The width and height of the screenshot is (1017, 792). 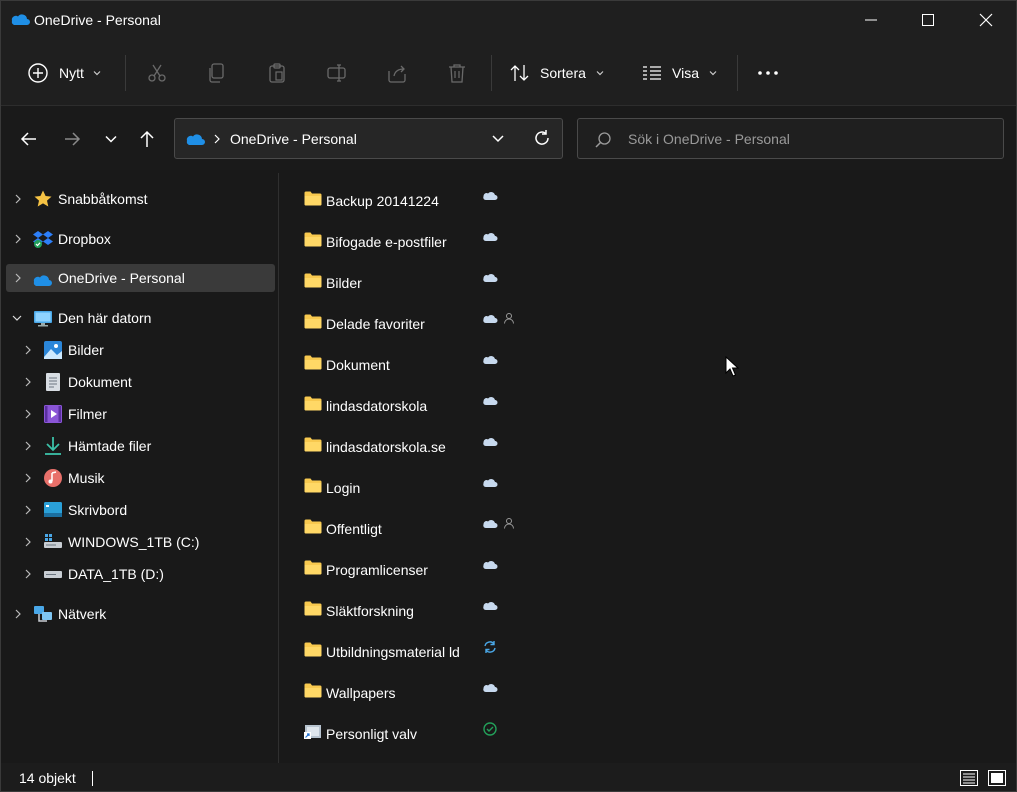 What do you see at coordinates (420, 569) in the screenshot?
I see `folder-item: Programlicenser` at bounding box center [420, 569].